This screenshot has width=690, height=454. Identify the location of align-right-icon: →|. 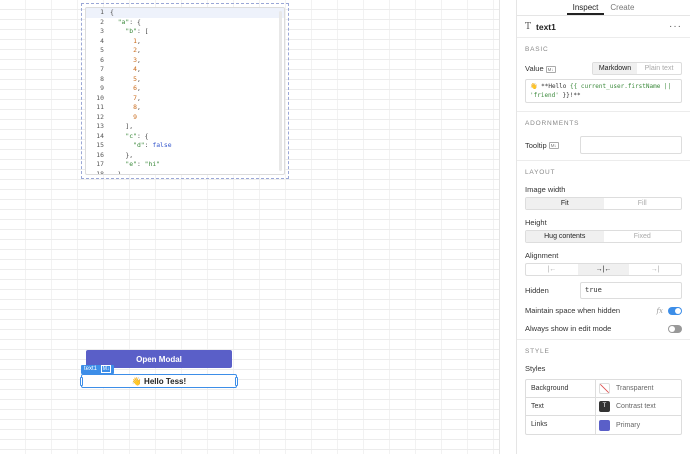
(655, 269).